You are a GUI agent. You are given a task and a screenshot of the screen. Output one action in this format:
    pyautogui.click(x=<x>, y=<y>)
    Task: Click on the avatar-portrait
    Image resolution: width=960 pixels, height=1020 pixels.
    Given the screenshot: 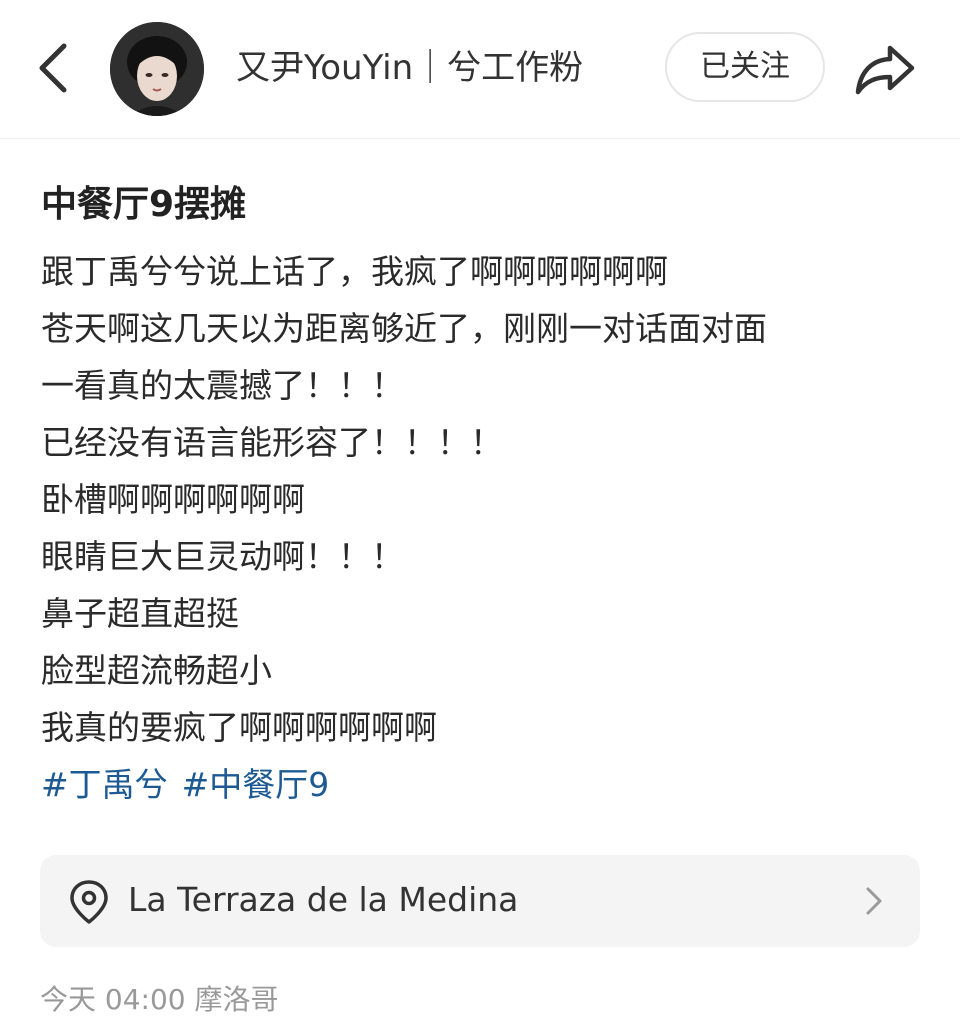 What is the action you would take?
    pyautogui.click(x=157, y=69)
    